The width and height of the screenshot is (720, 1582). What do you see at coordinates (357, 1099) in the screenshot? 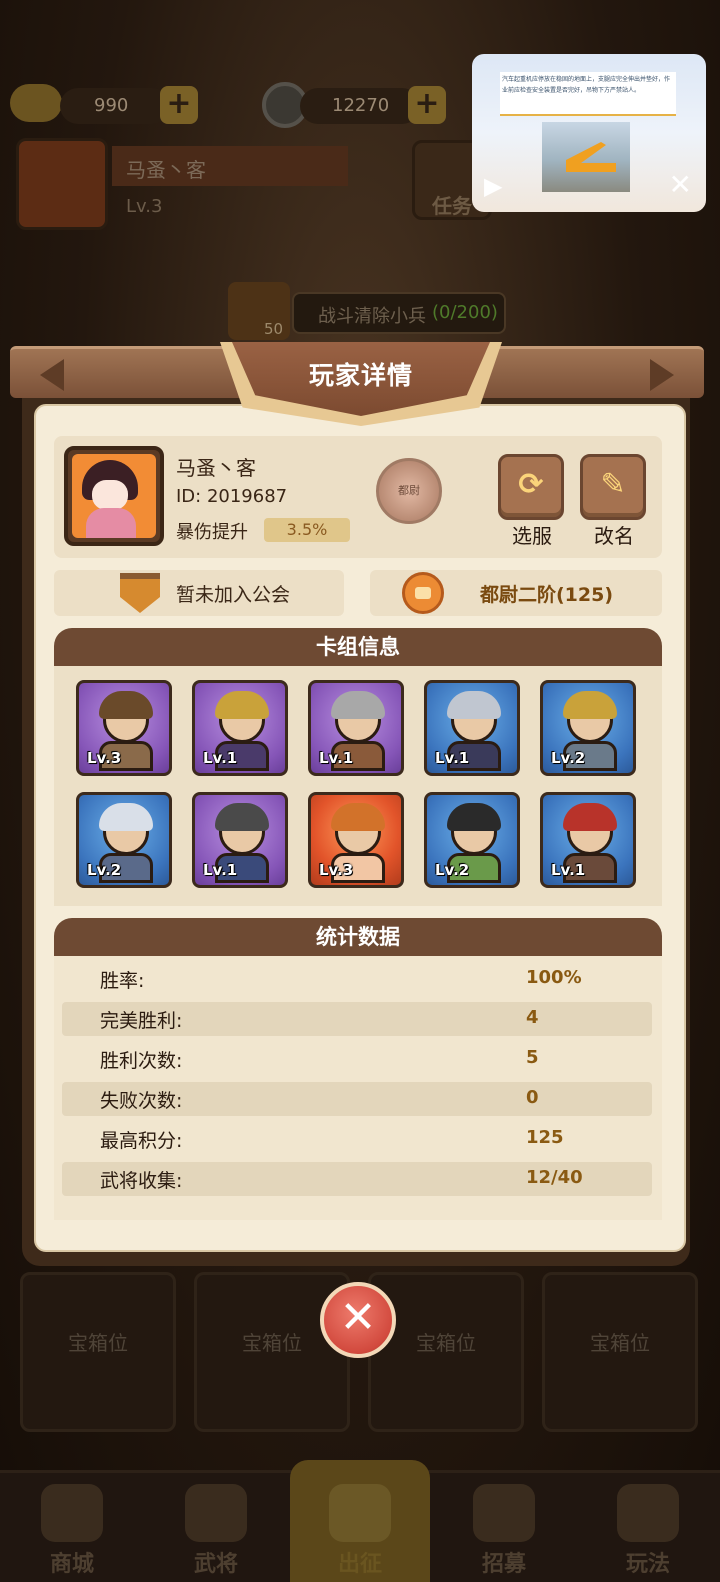
I see `stat-row: 失败次数: 0` at bounding box center [357, 1099].